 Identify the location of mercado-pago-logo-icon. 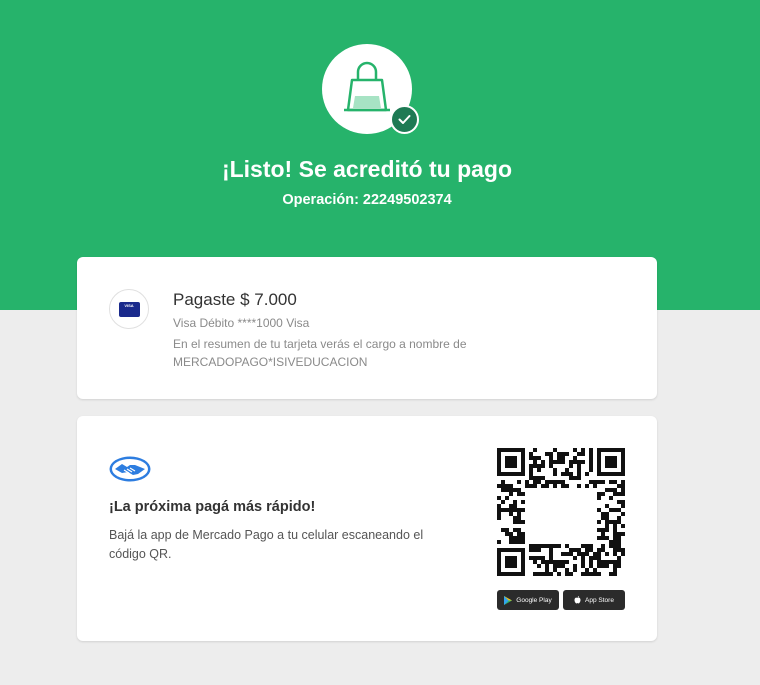
(130, 469).